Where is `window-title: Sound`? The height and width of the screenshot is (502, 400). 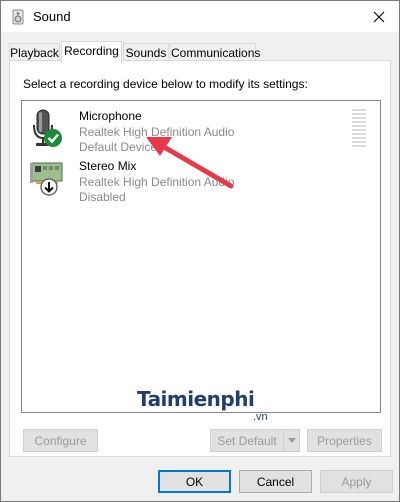 window-title: Sound is located at coordinates (52, 16).